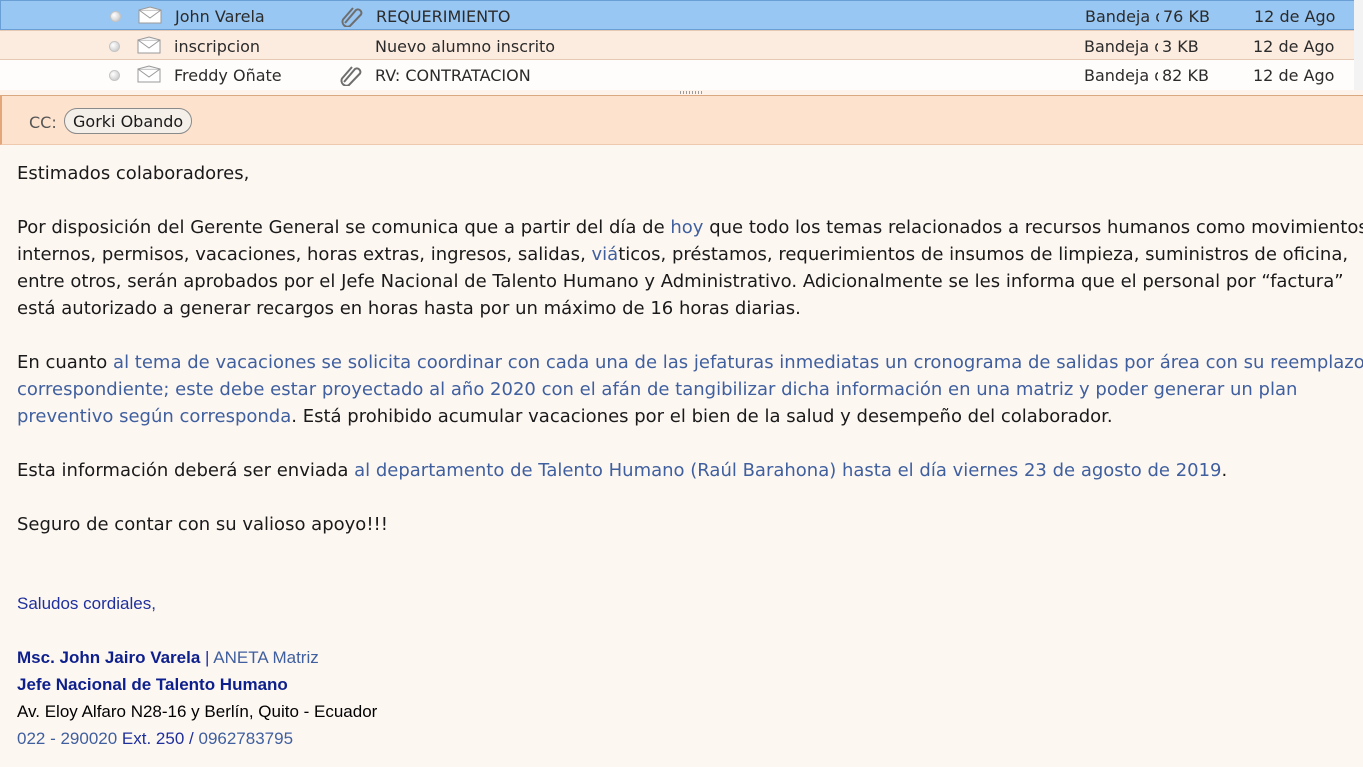 The height and width of the screenshot is (767, 1363). Describe the element at coordinates (453, 75) in the screenshot. I see `subject: RV: CONTRATACION` at that location.